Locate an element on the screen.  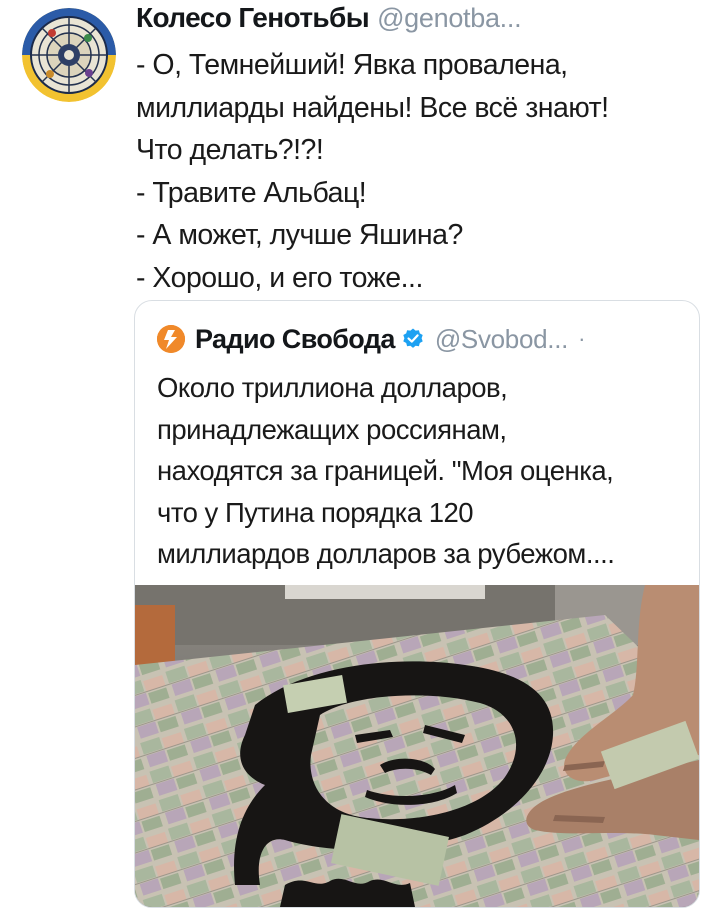
radio-svoboda-avatar-icon is located at coordinates (171, 339).